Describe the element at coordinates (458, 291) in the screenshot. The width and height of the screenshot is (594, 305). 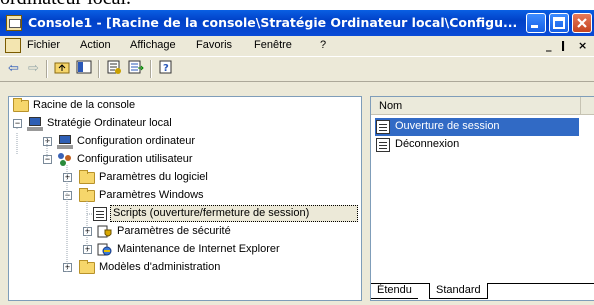
I see `tab-standard: Standard` at that location.